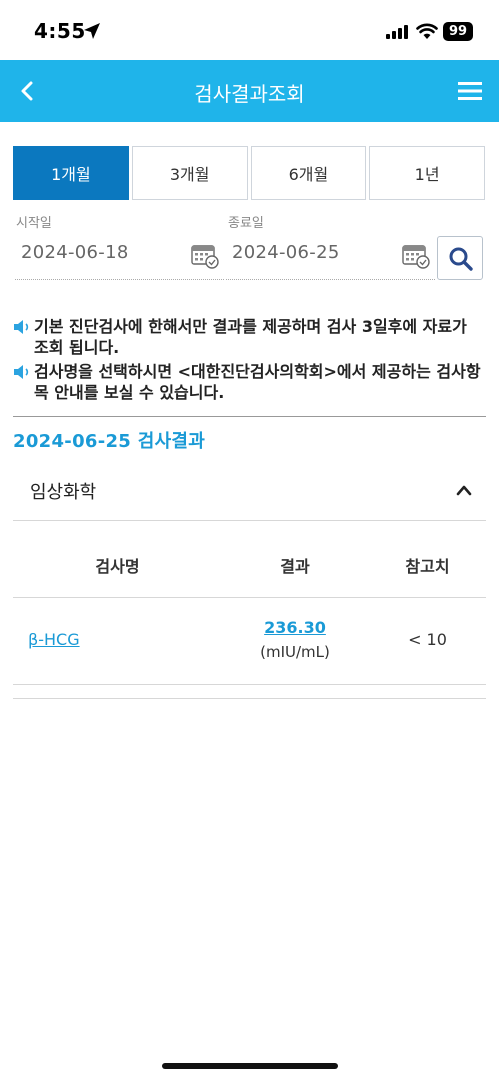 This screenshot has height=1080, width=499. Describe the element at coordinates (427, 566) in the screenshot. I see `column-header-reference: 참고치` at that location.